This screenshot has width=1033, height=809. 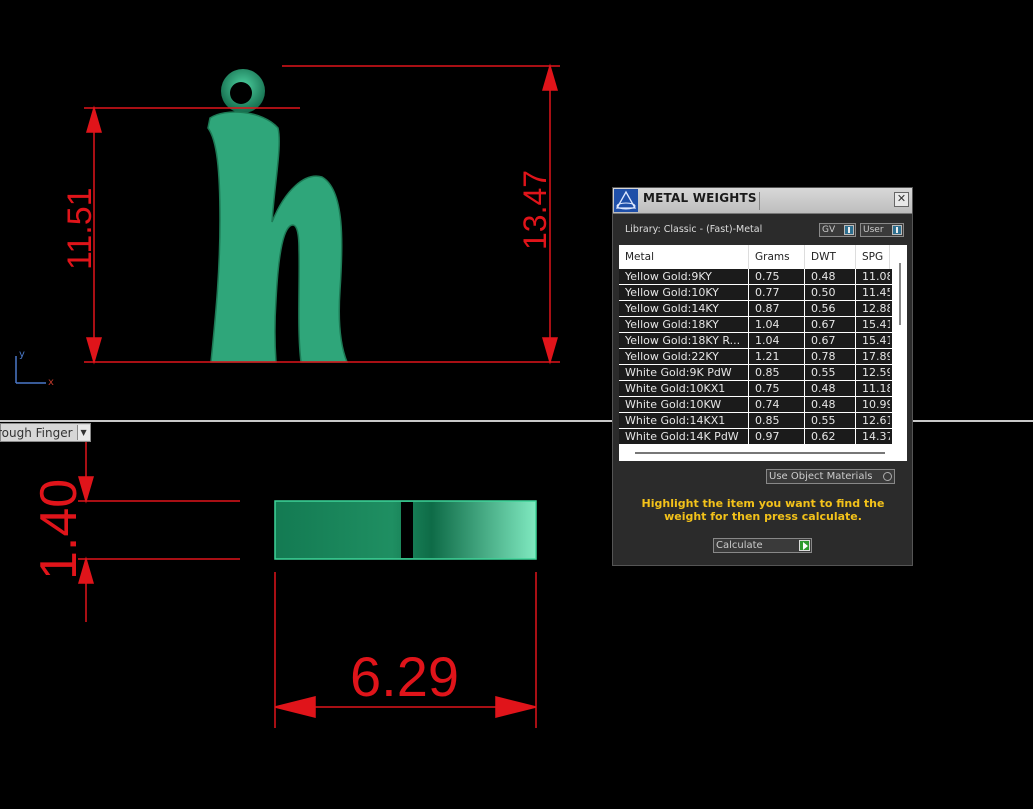 I want to click on calculate-label: Calculate, so click(x=739, y=545).